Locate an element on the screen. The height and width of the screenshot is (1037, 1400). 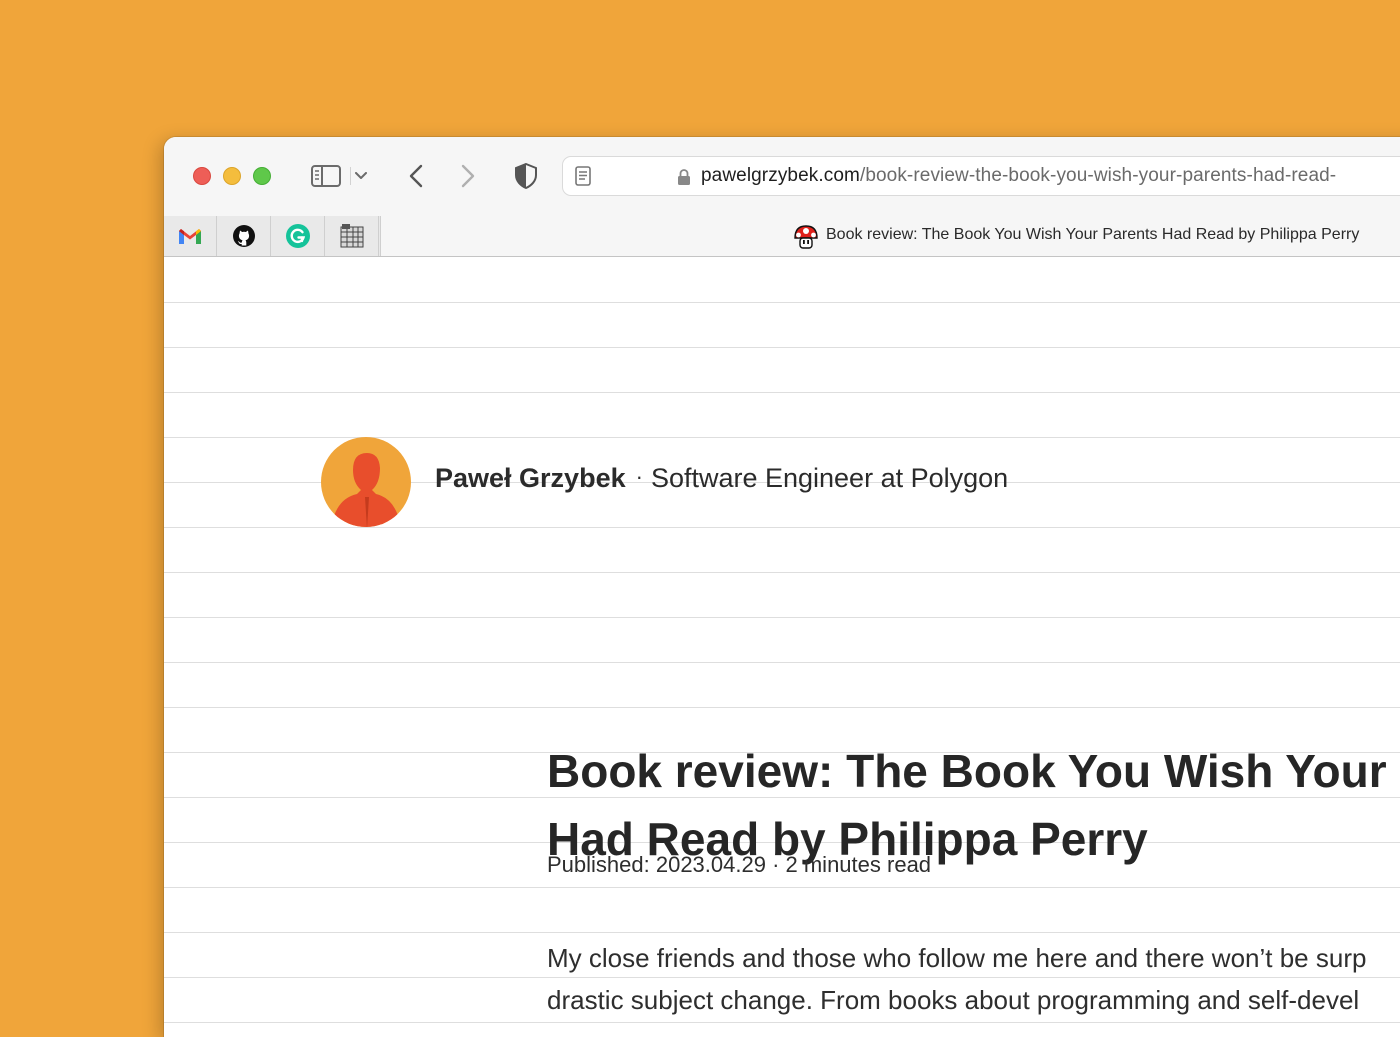
sidebar-icon is located at coordinates (326, 176).